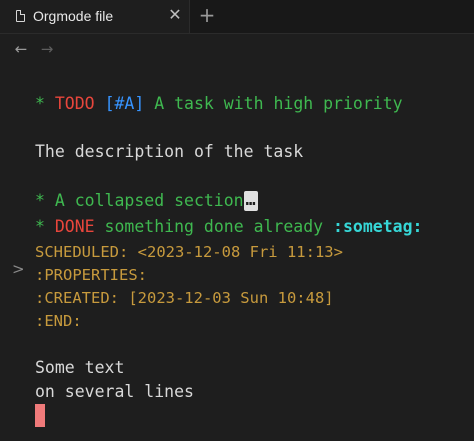  Describe the element at coordinates (74, 103) in the screenshot. I see `todo-keyword: TODO` at that location.